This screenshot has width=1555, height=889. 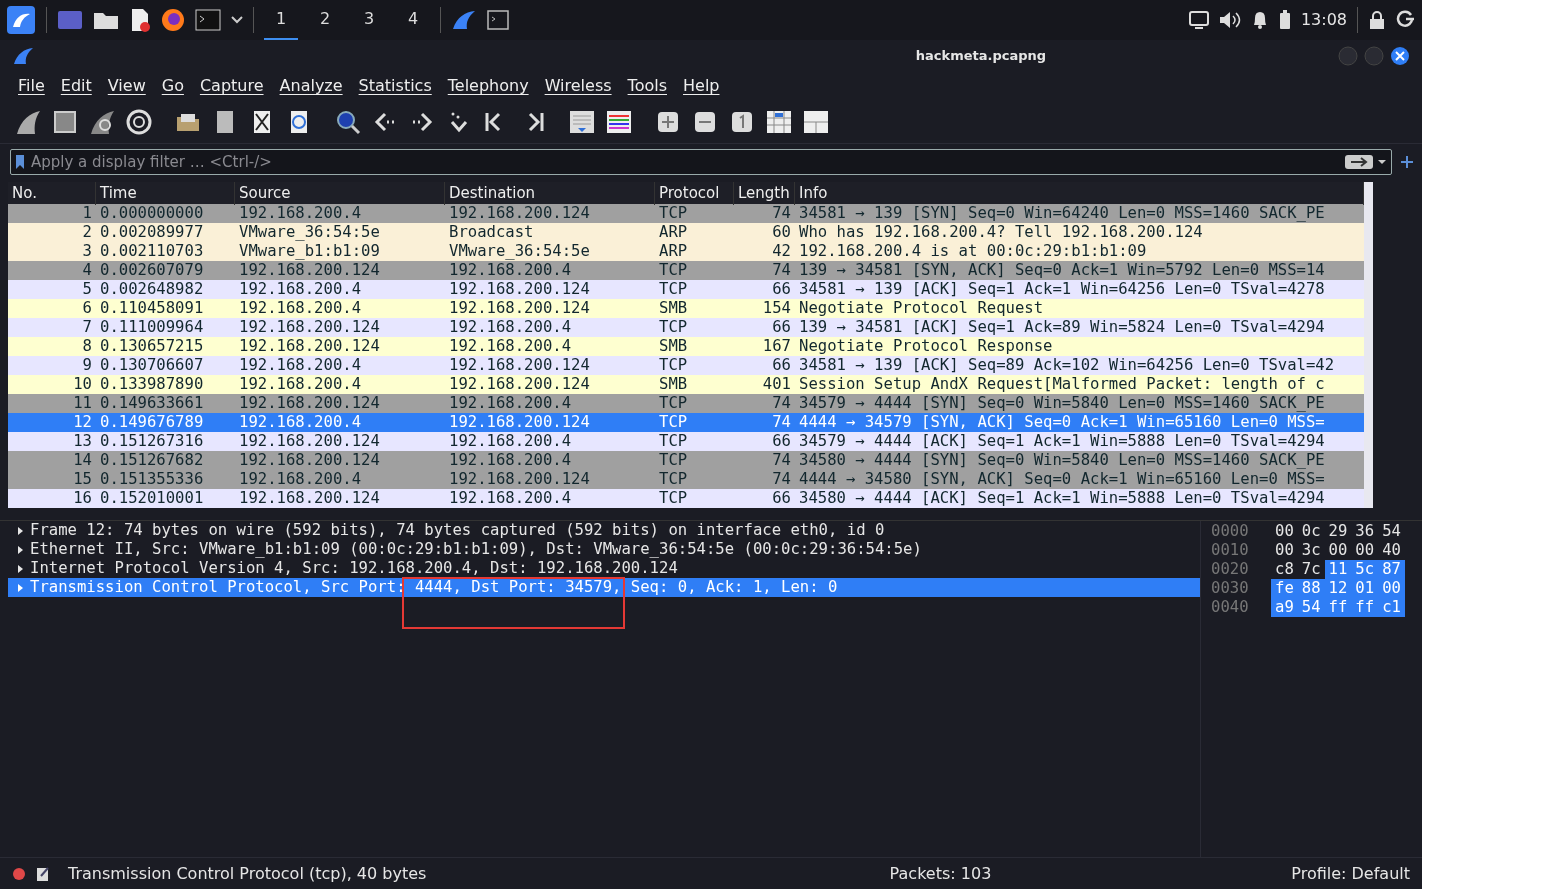 What do you see at coordinates (1365, 531) in the screenshot?
I see `hex-byte: 36` at bounding box center [1365, 531].